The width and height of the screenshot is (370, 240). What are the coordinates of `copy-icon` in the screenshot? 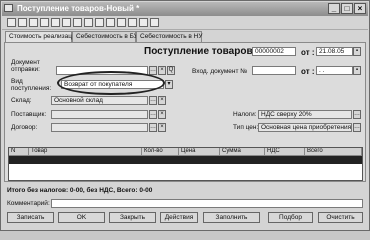 It's located at (22, 22).